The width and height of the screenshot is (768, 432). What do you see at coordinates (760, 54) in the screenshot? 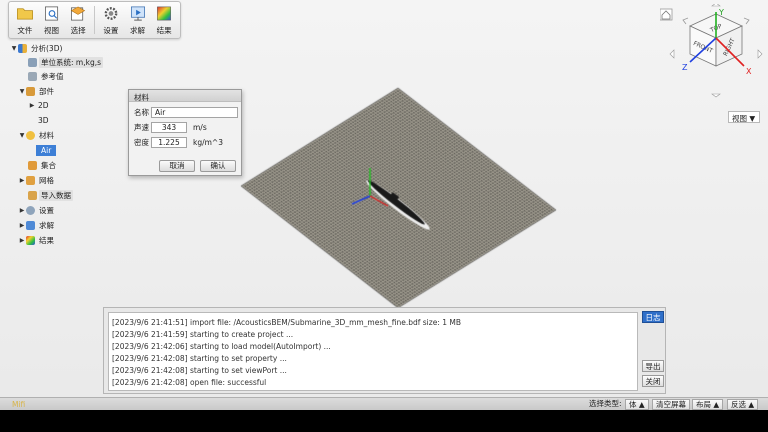
I see `rotate-right-icon` at bounding box center [760, 54].